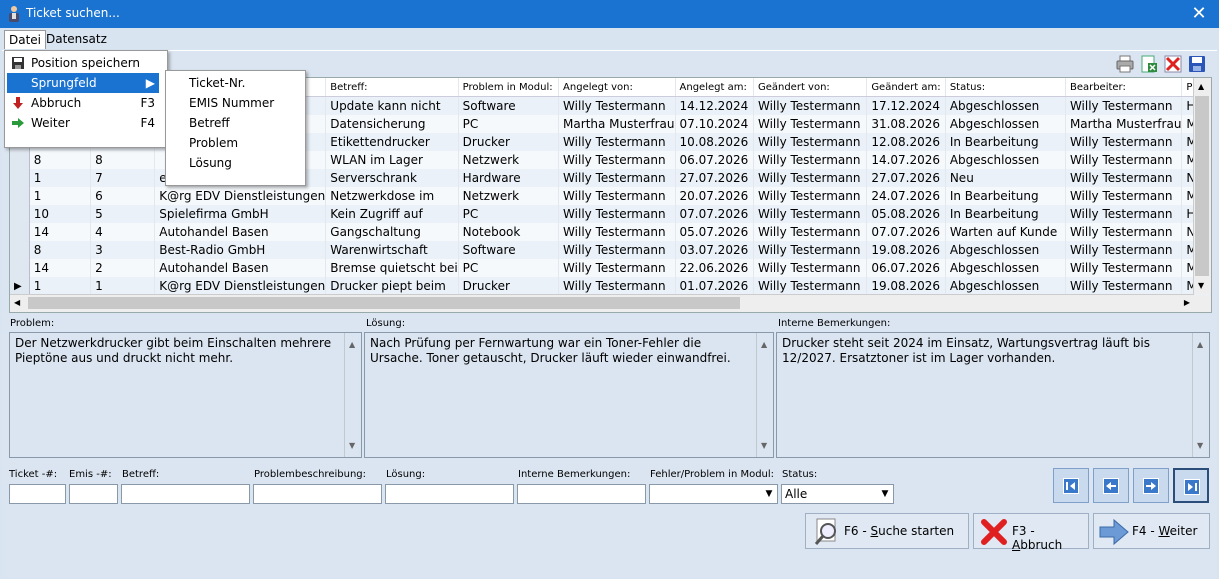 The image size is (1219, 579). What do you see at coordinates (1191, 485) in the screenshot?
I see `last-record-button` at bounding box center [1191, 485].